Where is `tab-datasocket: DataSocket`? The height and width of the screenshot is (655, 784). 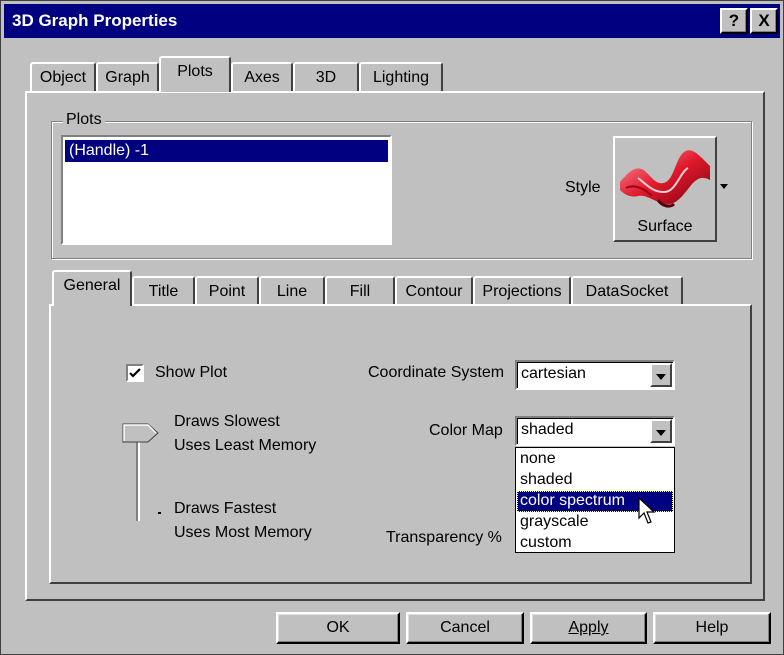 tab-datasocket: DataSocket is located at coordinates (627, 291).